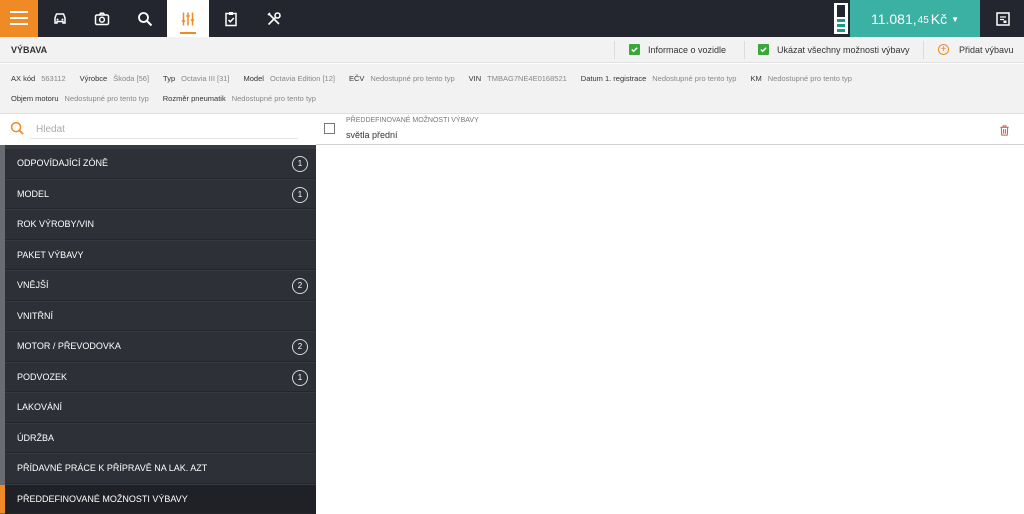  What do you see at coordinates (231, 18) in the screenshot?
I see `clipboard-check-icon` at bounding box center [231, 18].